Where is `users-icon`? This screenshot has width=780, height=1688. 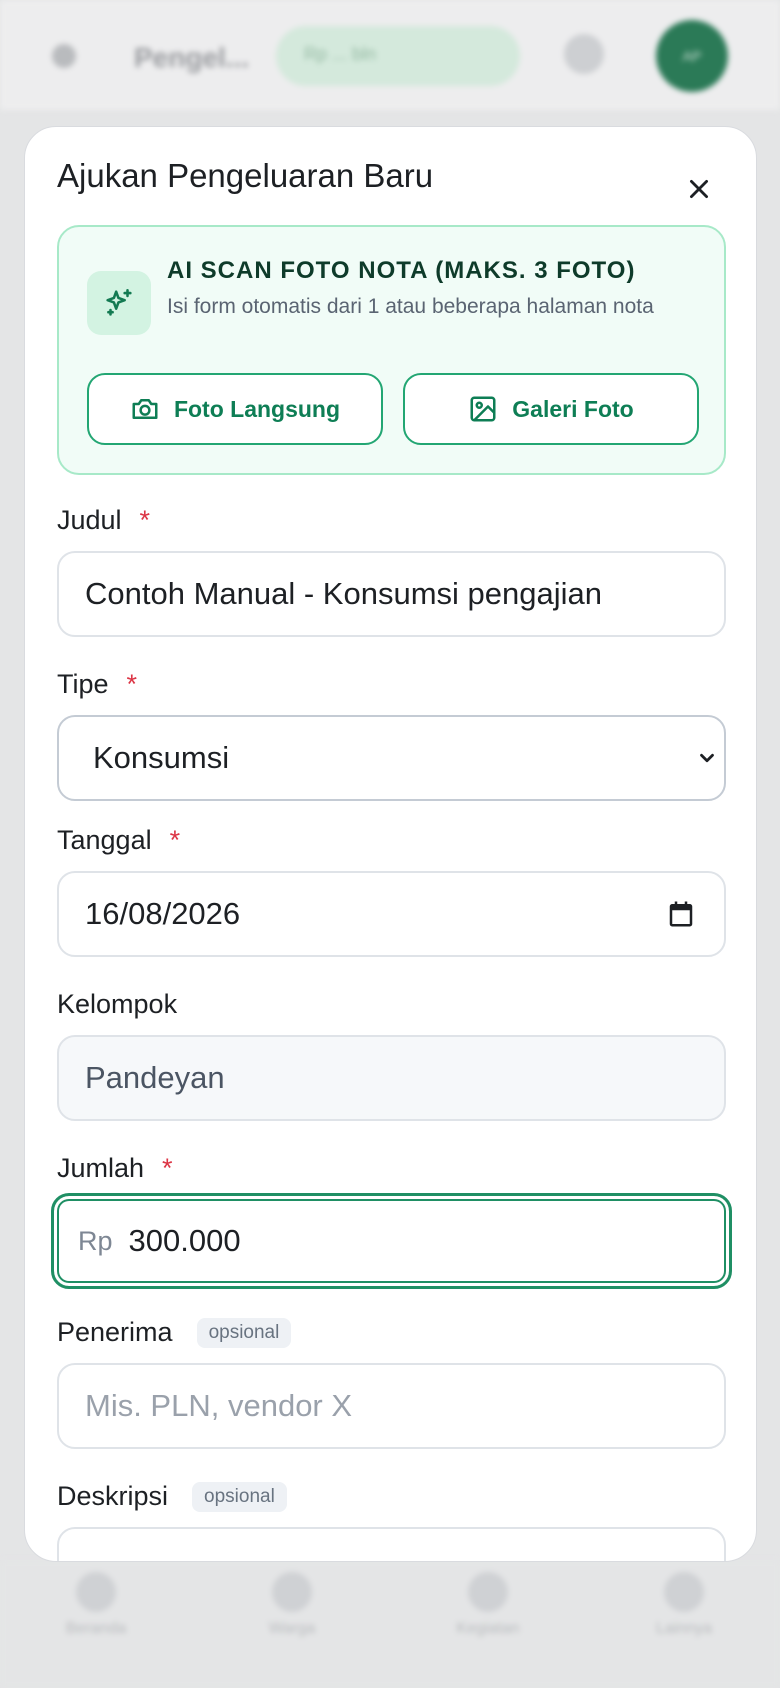
users-icon is located at coordinates (292, 1592).